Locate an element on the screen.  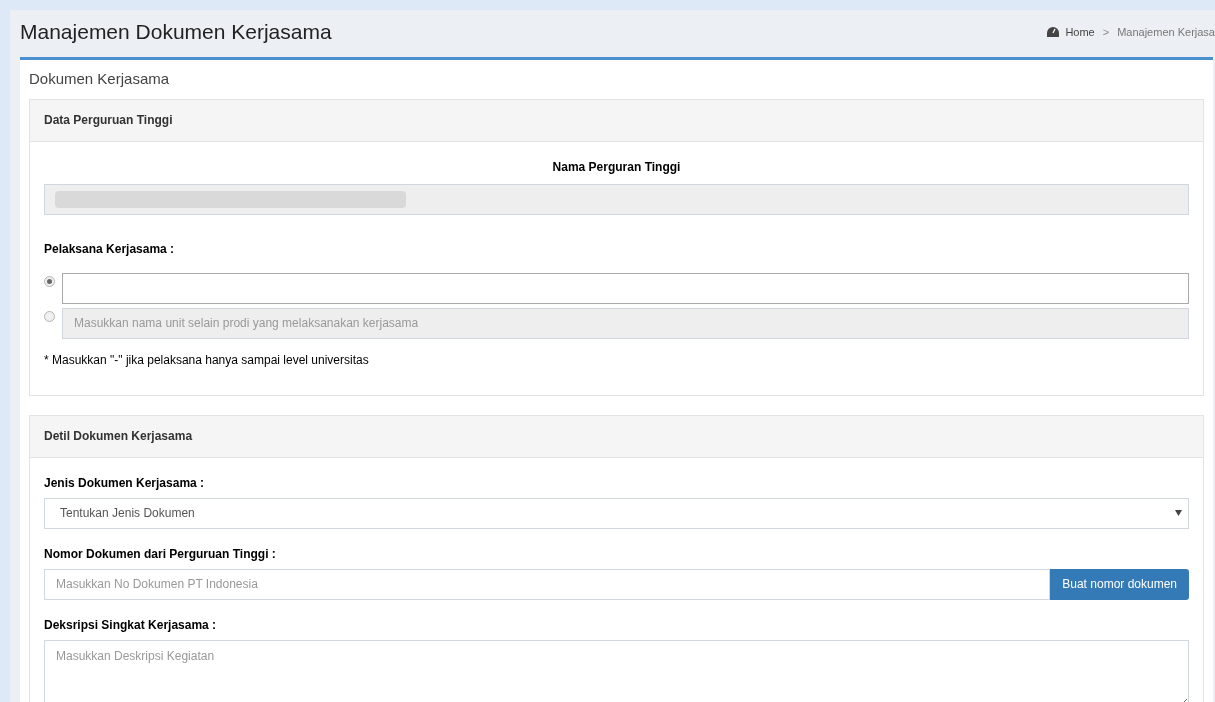
breadcrumb-link: Home is located at coordinates (1080, 32).